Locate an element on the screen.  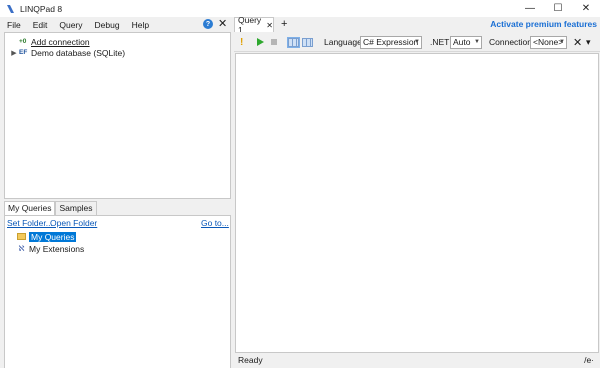
add-connection-icon: +0 is located at coordinates (23, 41).